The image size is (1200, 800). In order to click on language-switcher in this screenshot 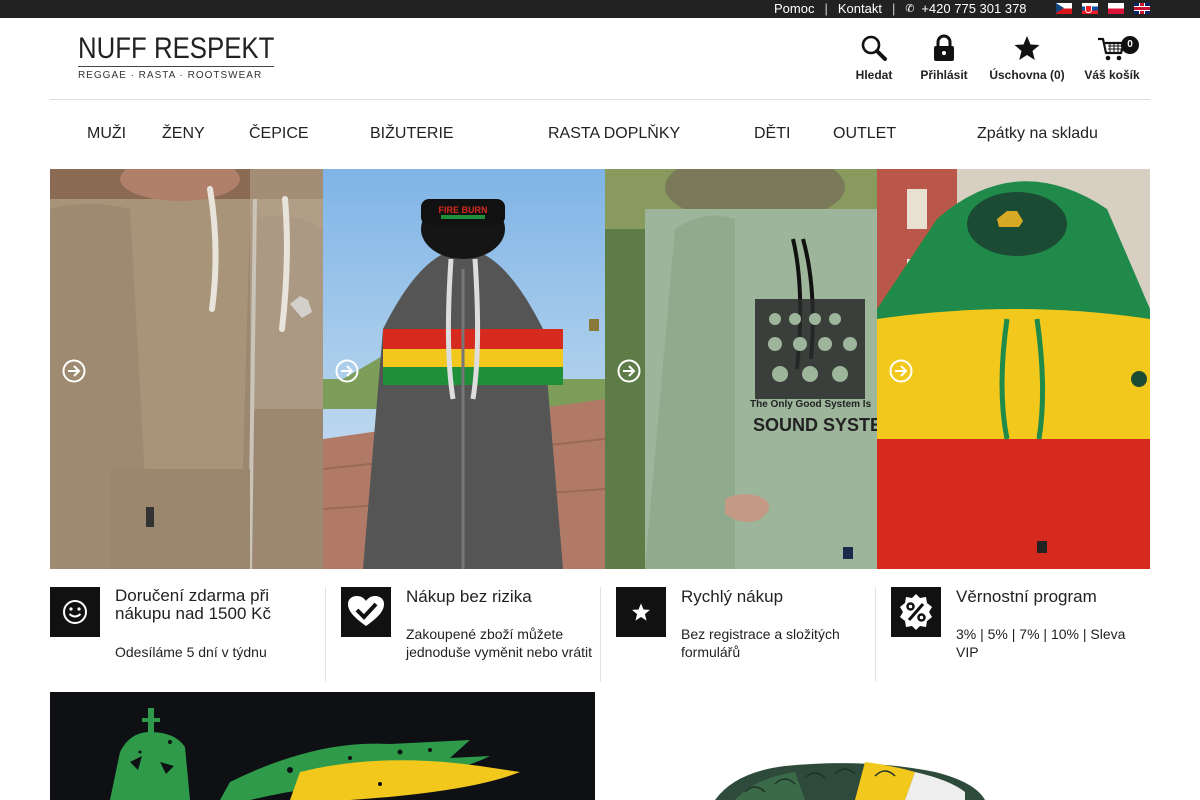, I will do `click(1103, 8)`.